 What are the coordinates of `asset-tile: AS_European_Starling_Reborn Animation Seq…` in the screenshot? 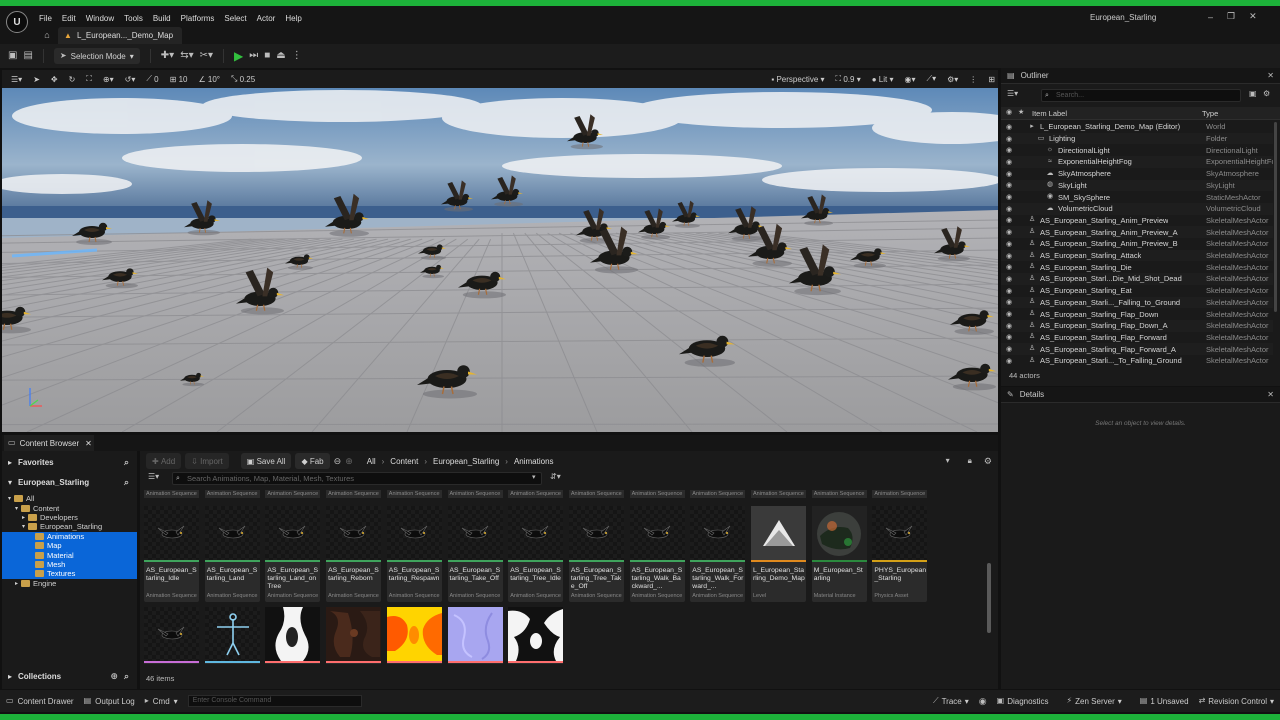 It's located at (354, 554).